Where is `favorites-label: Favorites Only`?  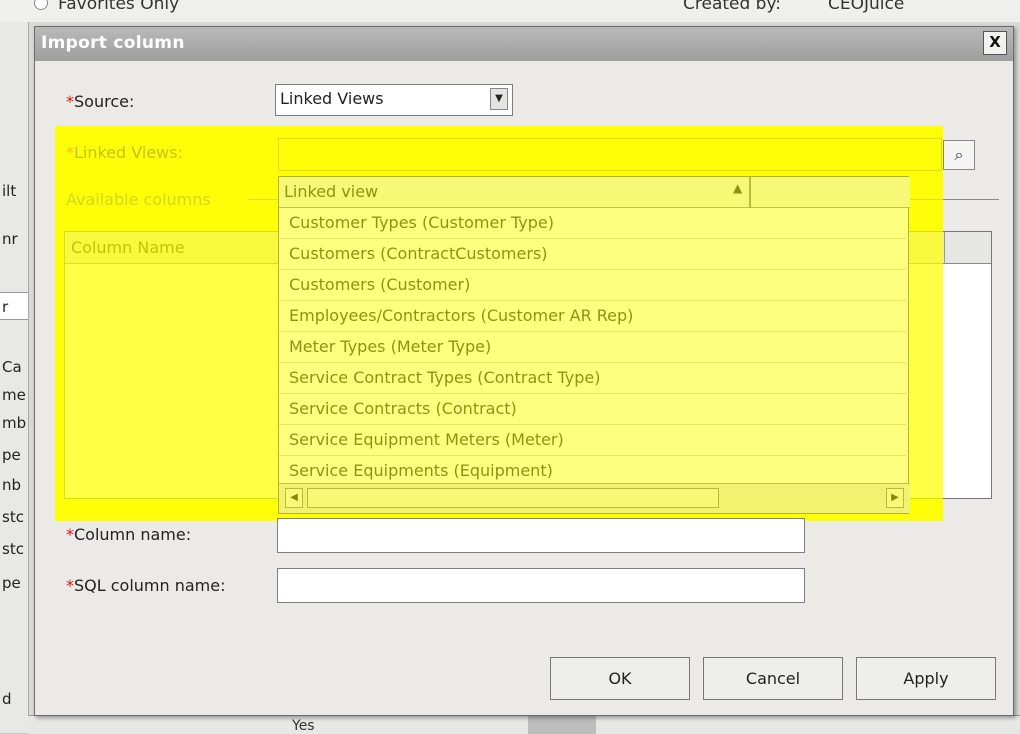
favorites-label: Favorites Only is located at coordinates (119, 7).